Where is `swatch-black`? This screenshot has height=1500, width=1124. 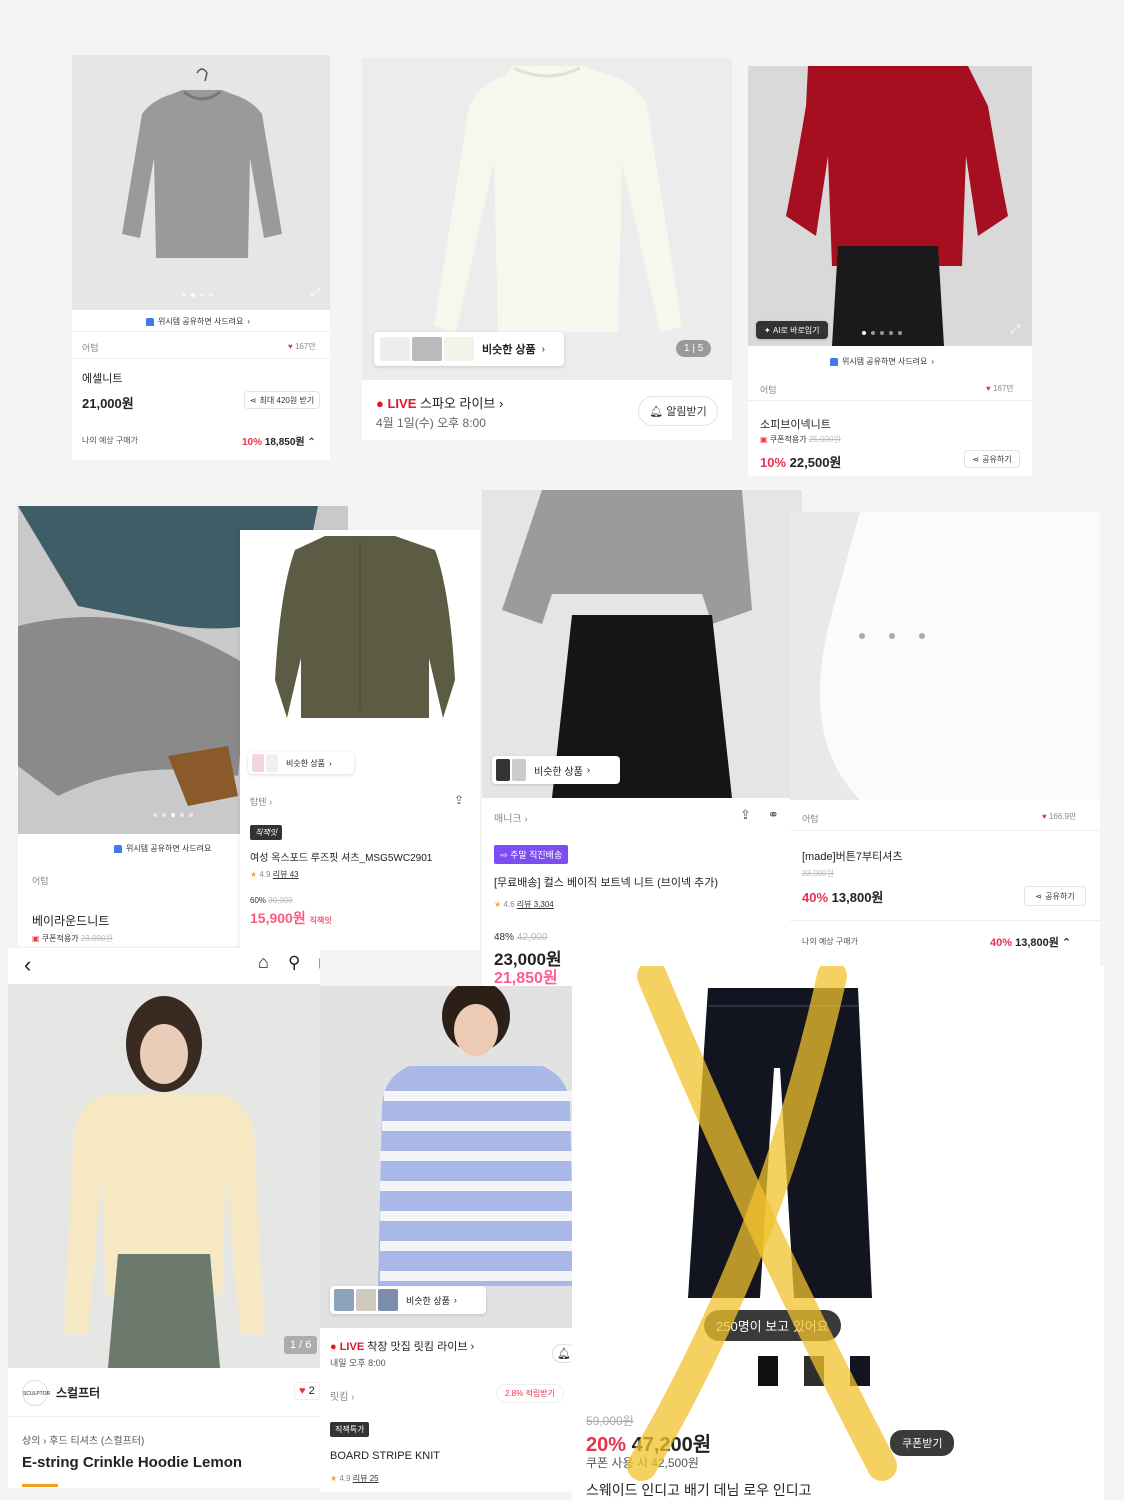 swatch-black is located at coordinates (768, 1371).